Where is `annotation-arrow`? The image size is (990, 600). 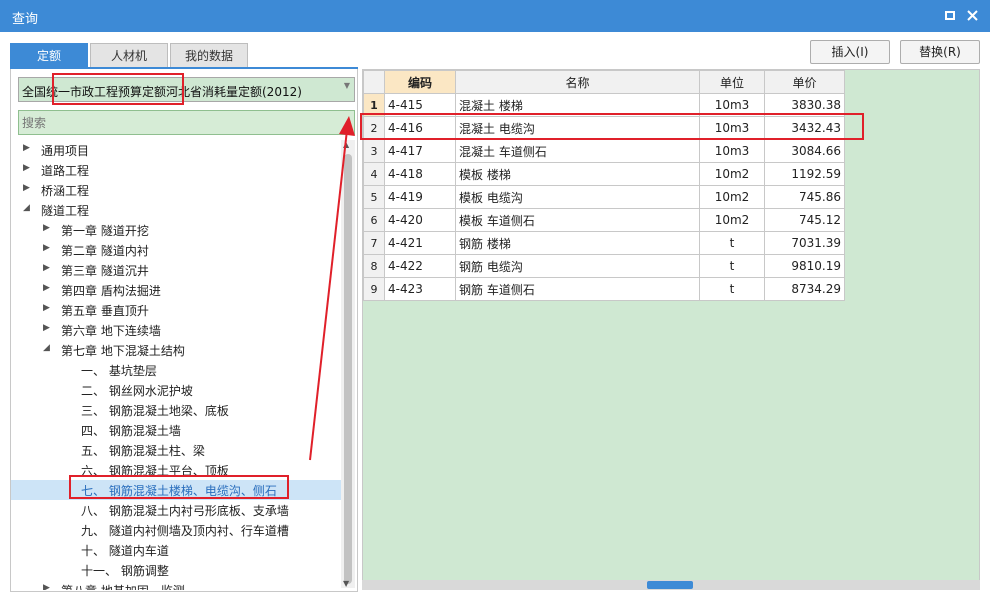 annotation-arrow is located at coordinates (332, 288).